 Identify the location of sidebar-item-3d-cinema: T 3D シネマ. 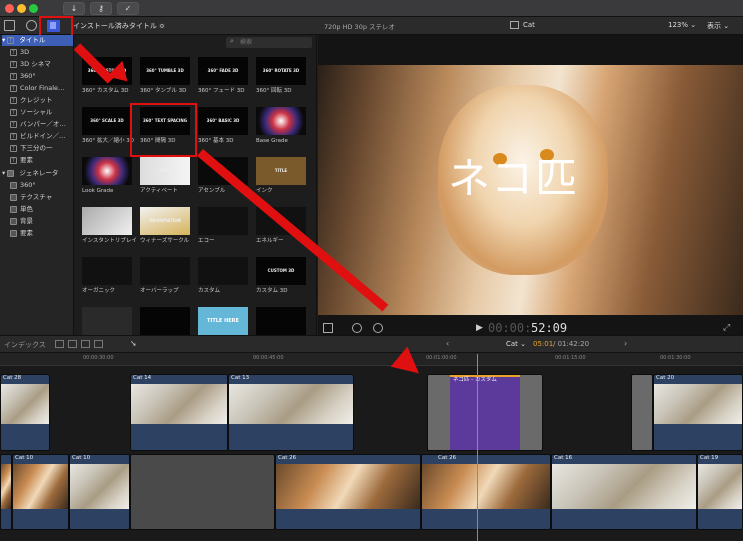
(30, 64).